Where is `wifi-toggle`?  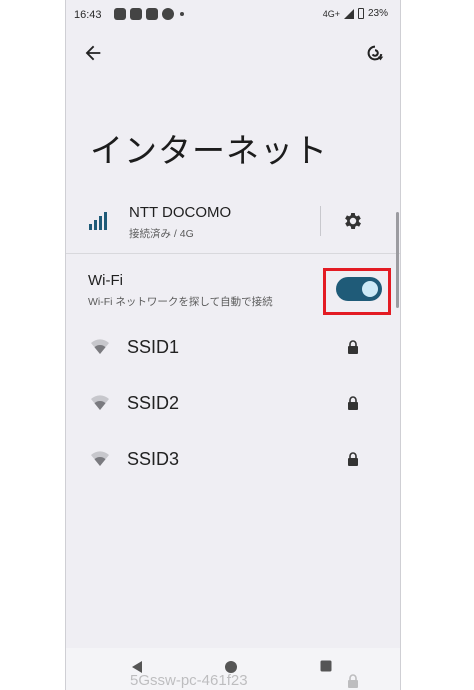
wifi-toggle is located at coordinates (359, 289).